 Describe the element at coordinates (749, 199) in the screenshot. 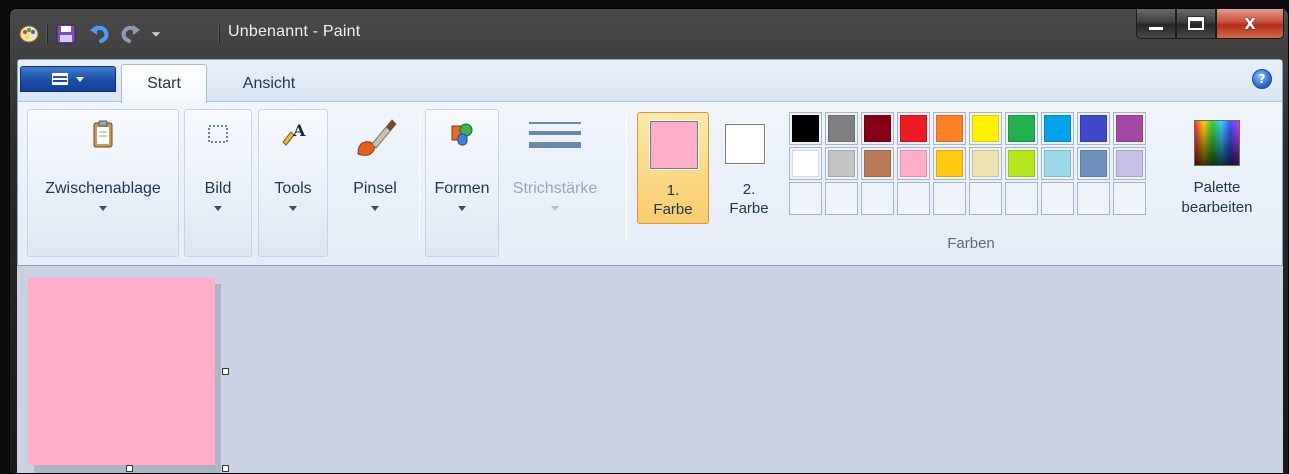

I see `color2-label: 2. Farbe` at that location.